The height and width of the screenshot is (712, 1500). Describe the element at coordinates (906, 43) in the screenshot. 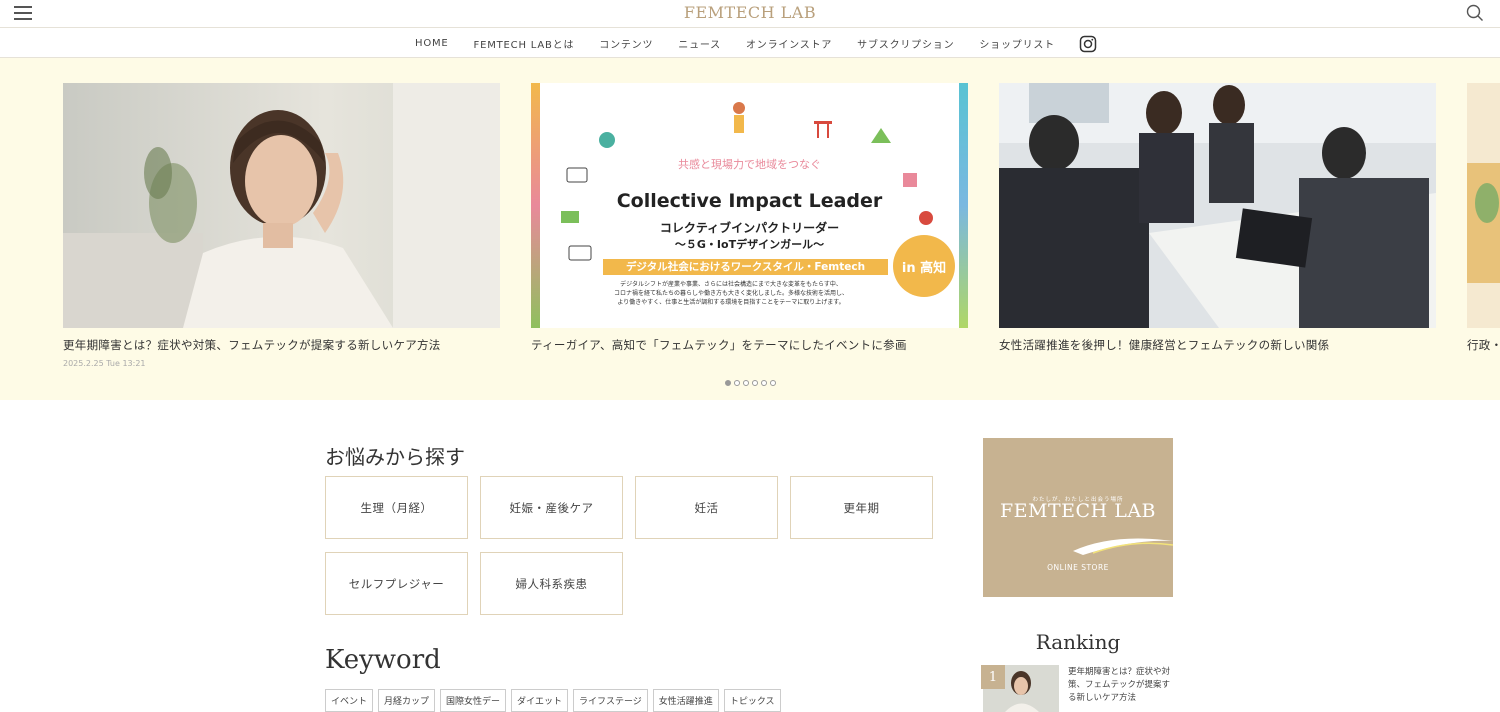

I see `nav-subscription: サブスクリプション` at that location.